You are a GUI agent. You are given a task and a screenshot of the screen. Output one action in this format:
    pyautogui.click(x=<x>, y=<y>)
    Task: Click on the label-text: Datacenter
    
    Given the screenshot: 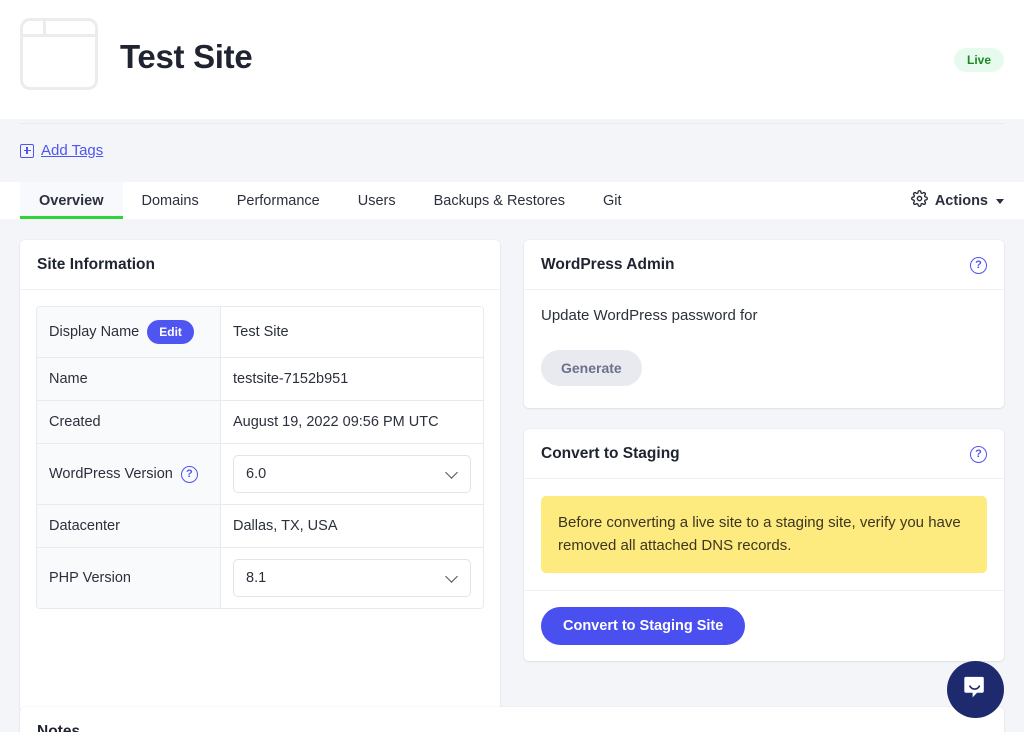 What is the action you would take?
    pyautogui.click(x=84, y=526)
    